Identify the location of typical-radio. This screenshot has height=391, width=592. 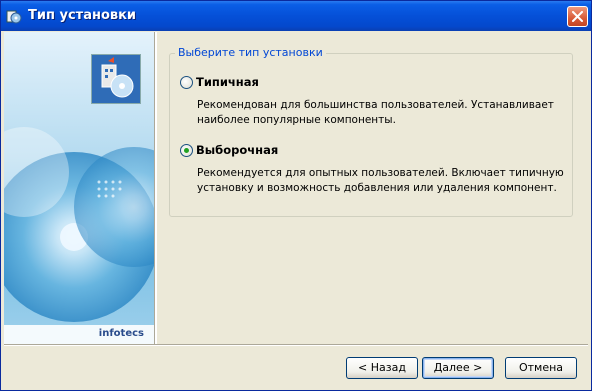
(186, 82).